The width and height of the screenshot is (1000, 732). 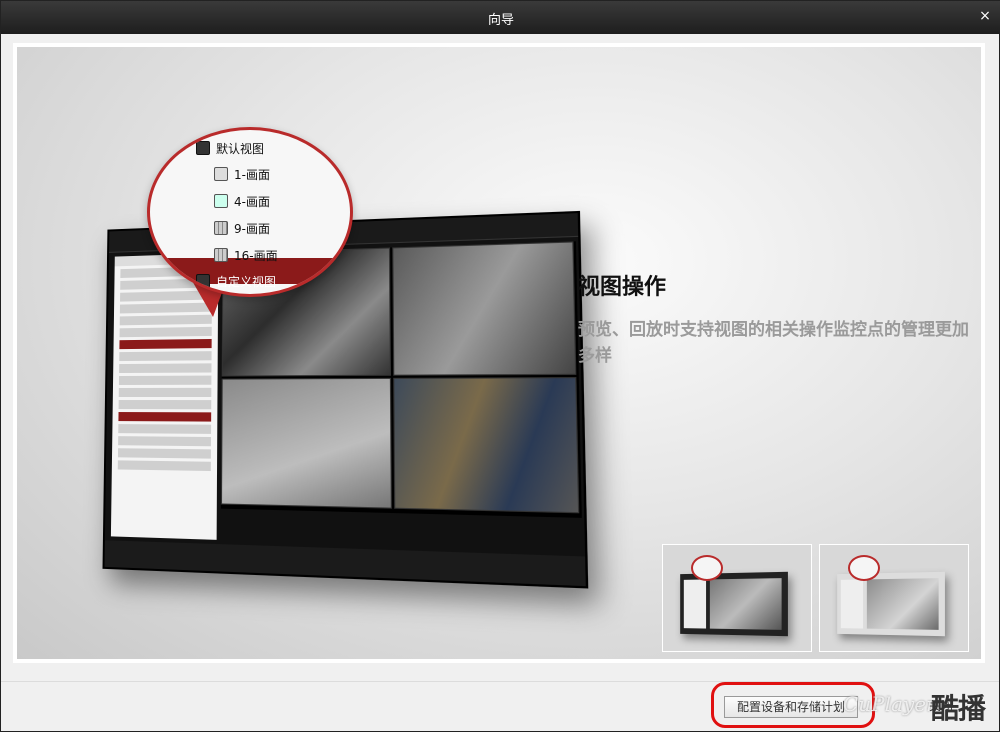 I want to click on custom-view-icon, so click(x=203, y=281).